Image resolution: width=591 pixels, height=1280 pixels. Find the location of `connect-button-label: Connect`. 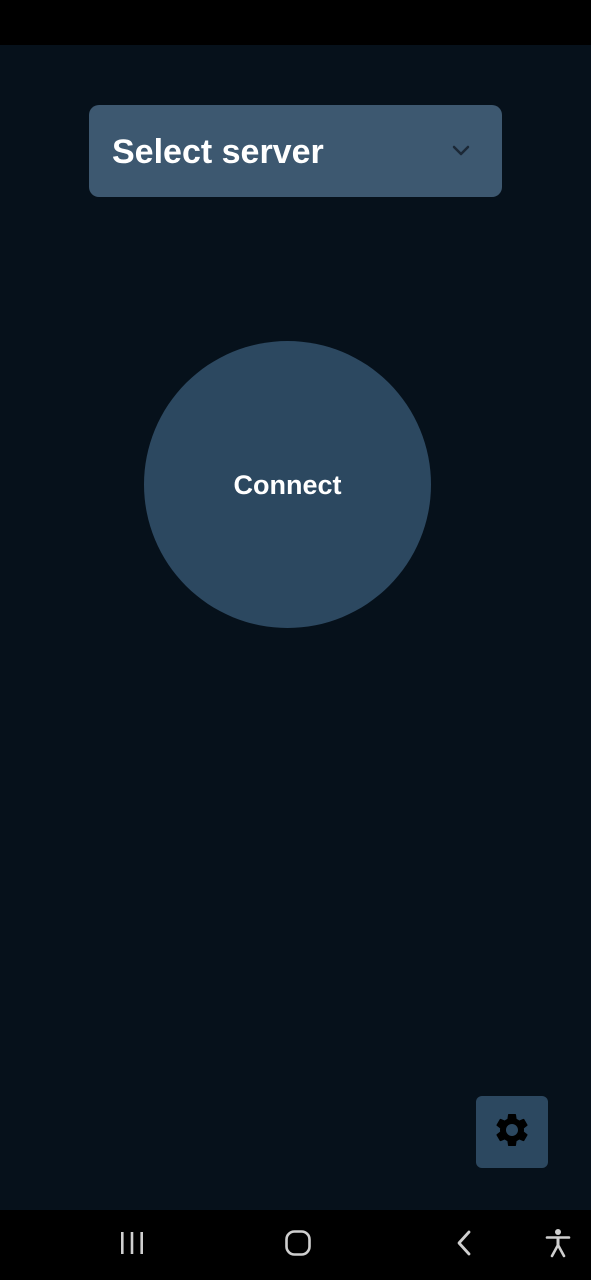

connect-button-label: Connect is located at coordinates (287, 484).